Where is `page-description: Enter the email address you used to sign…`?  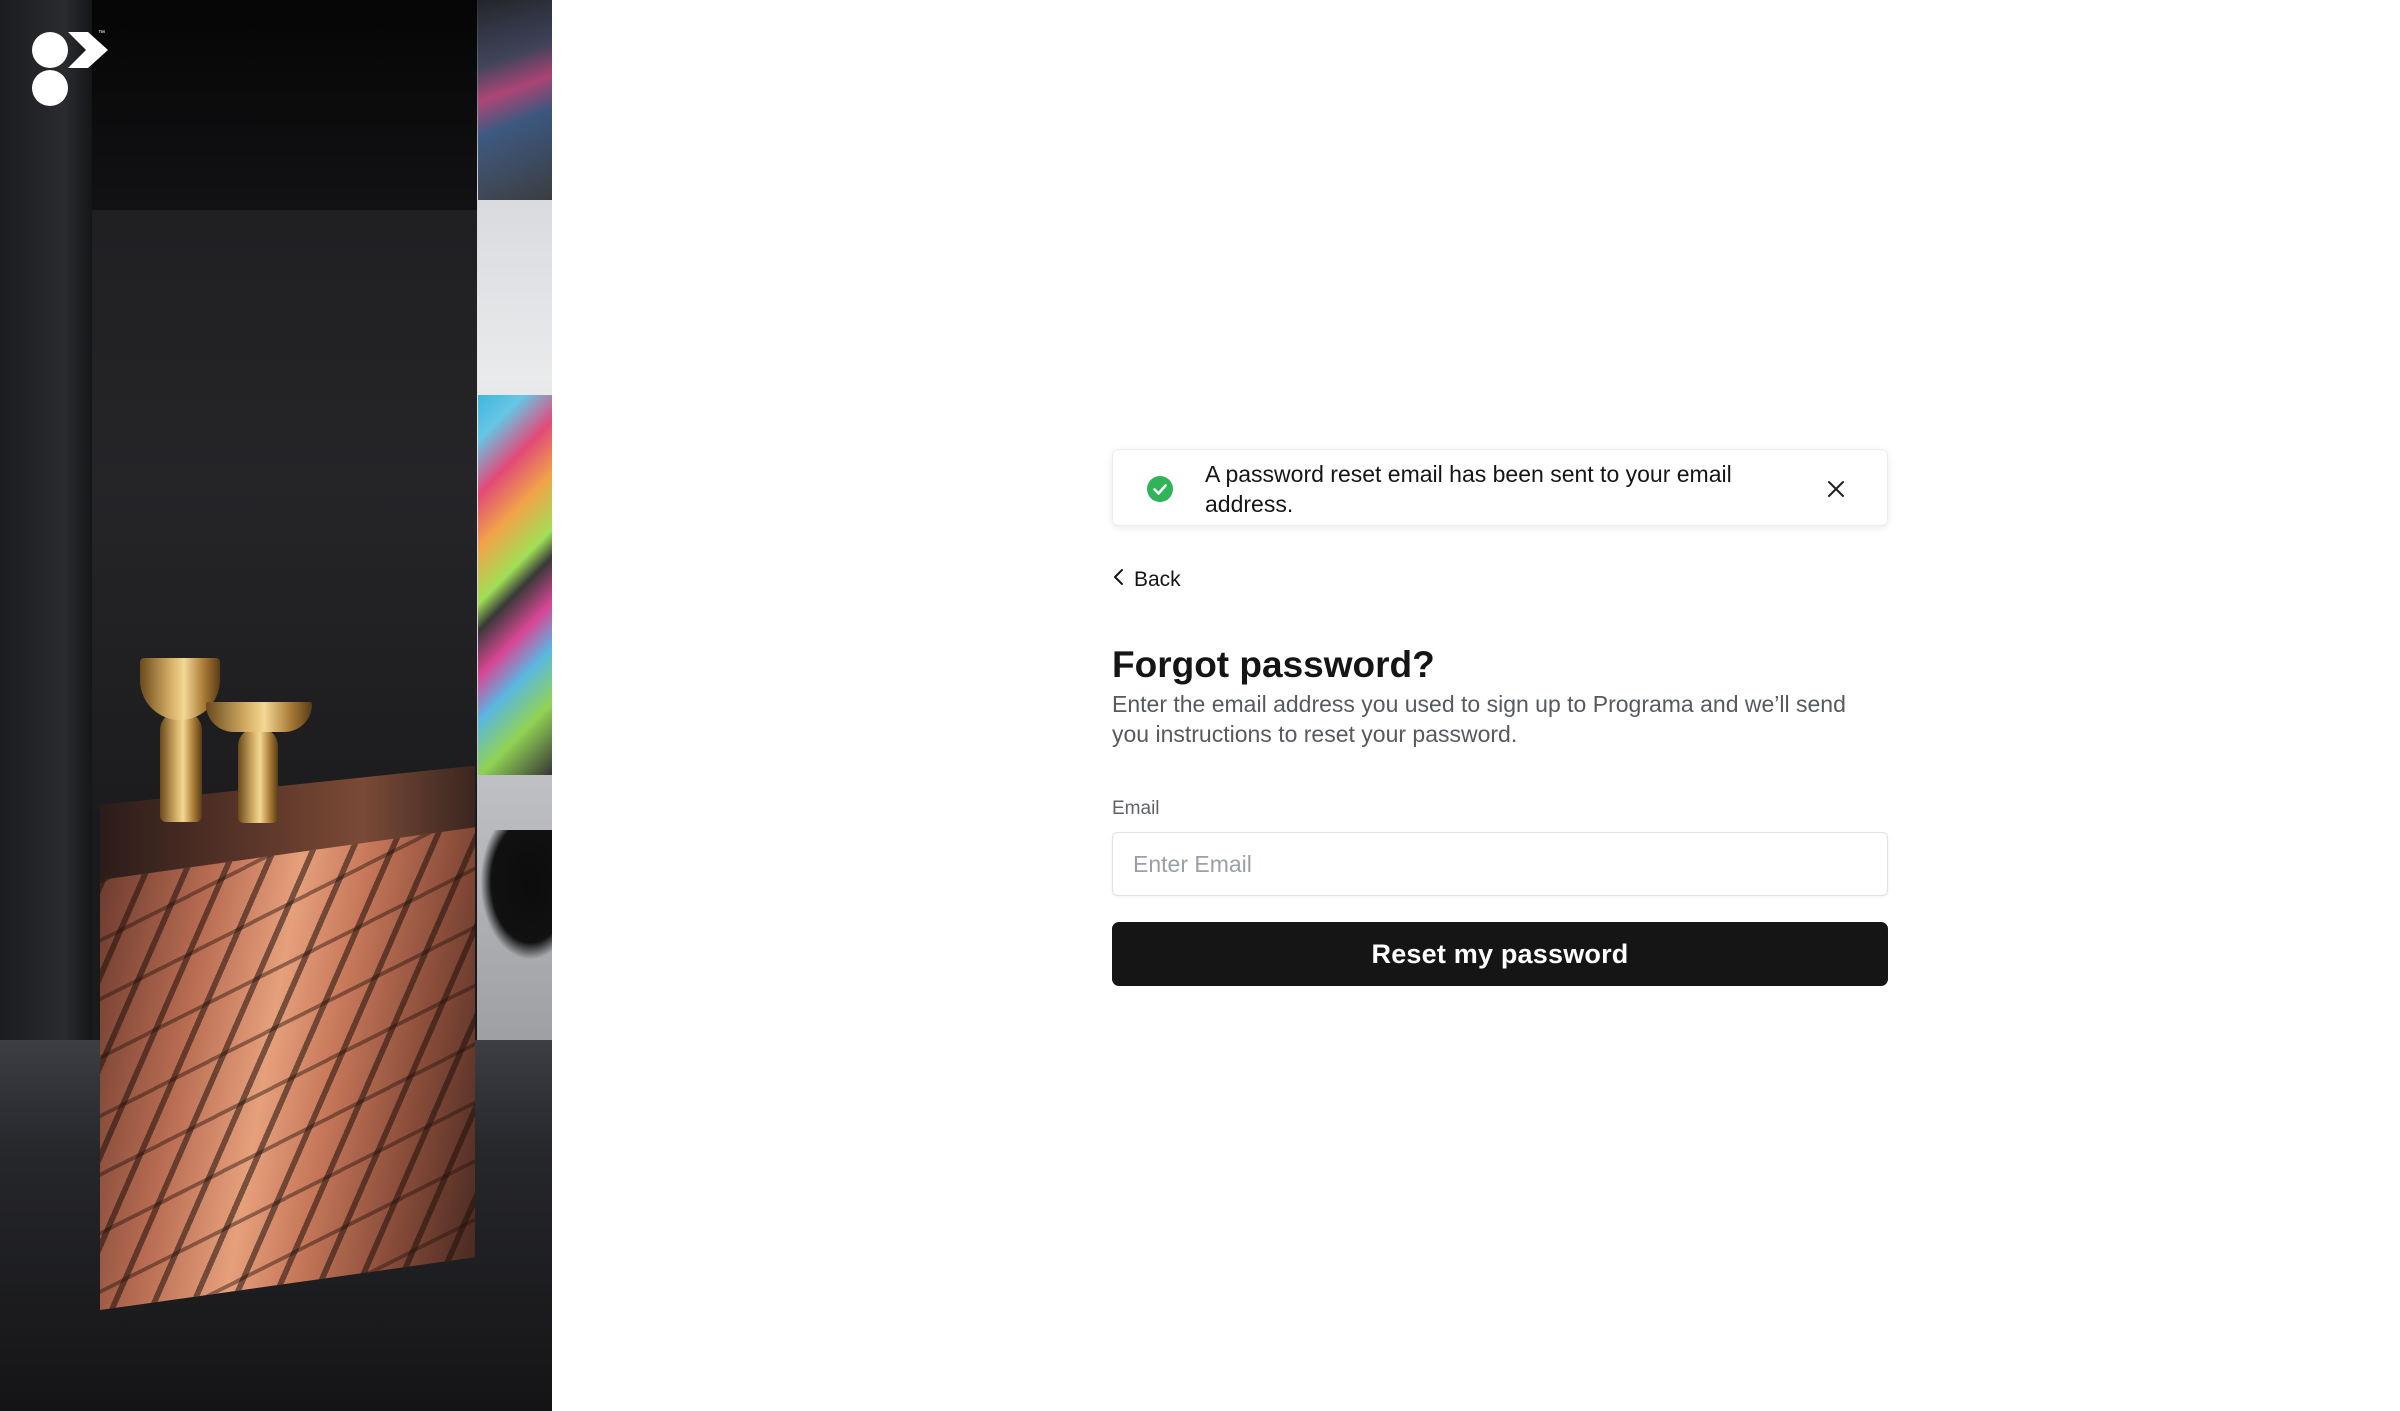 page-description: Enter the email address you used to sign… is located at coordinates (1479, 719).